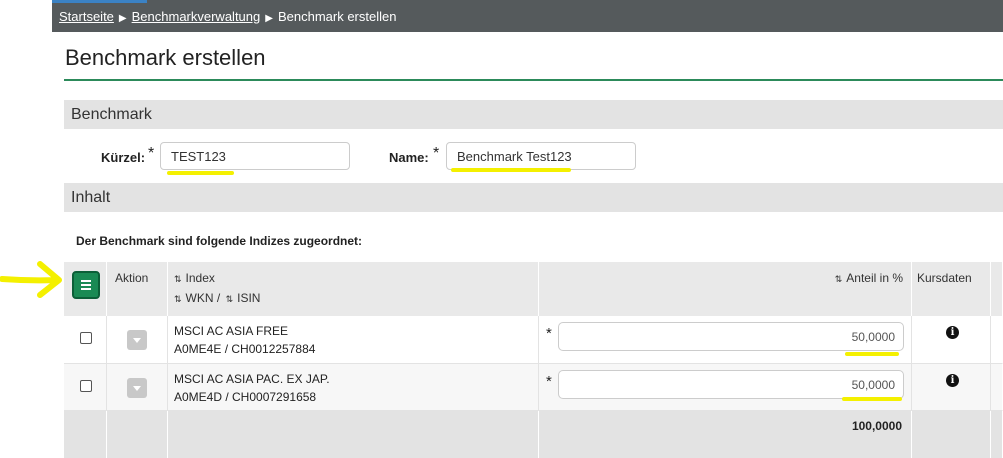  I want to click on table-row-2-extra, so click(997, 387).